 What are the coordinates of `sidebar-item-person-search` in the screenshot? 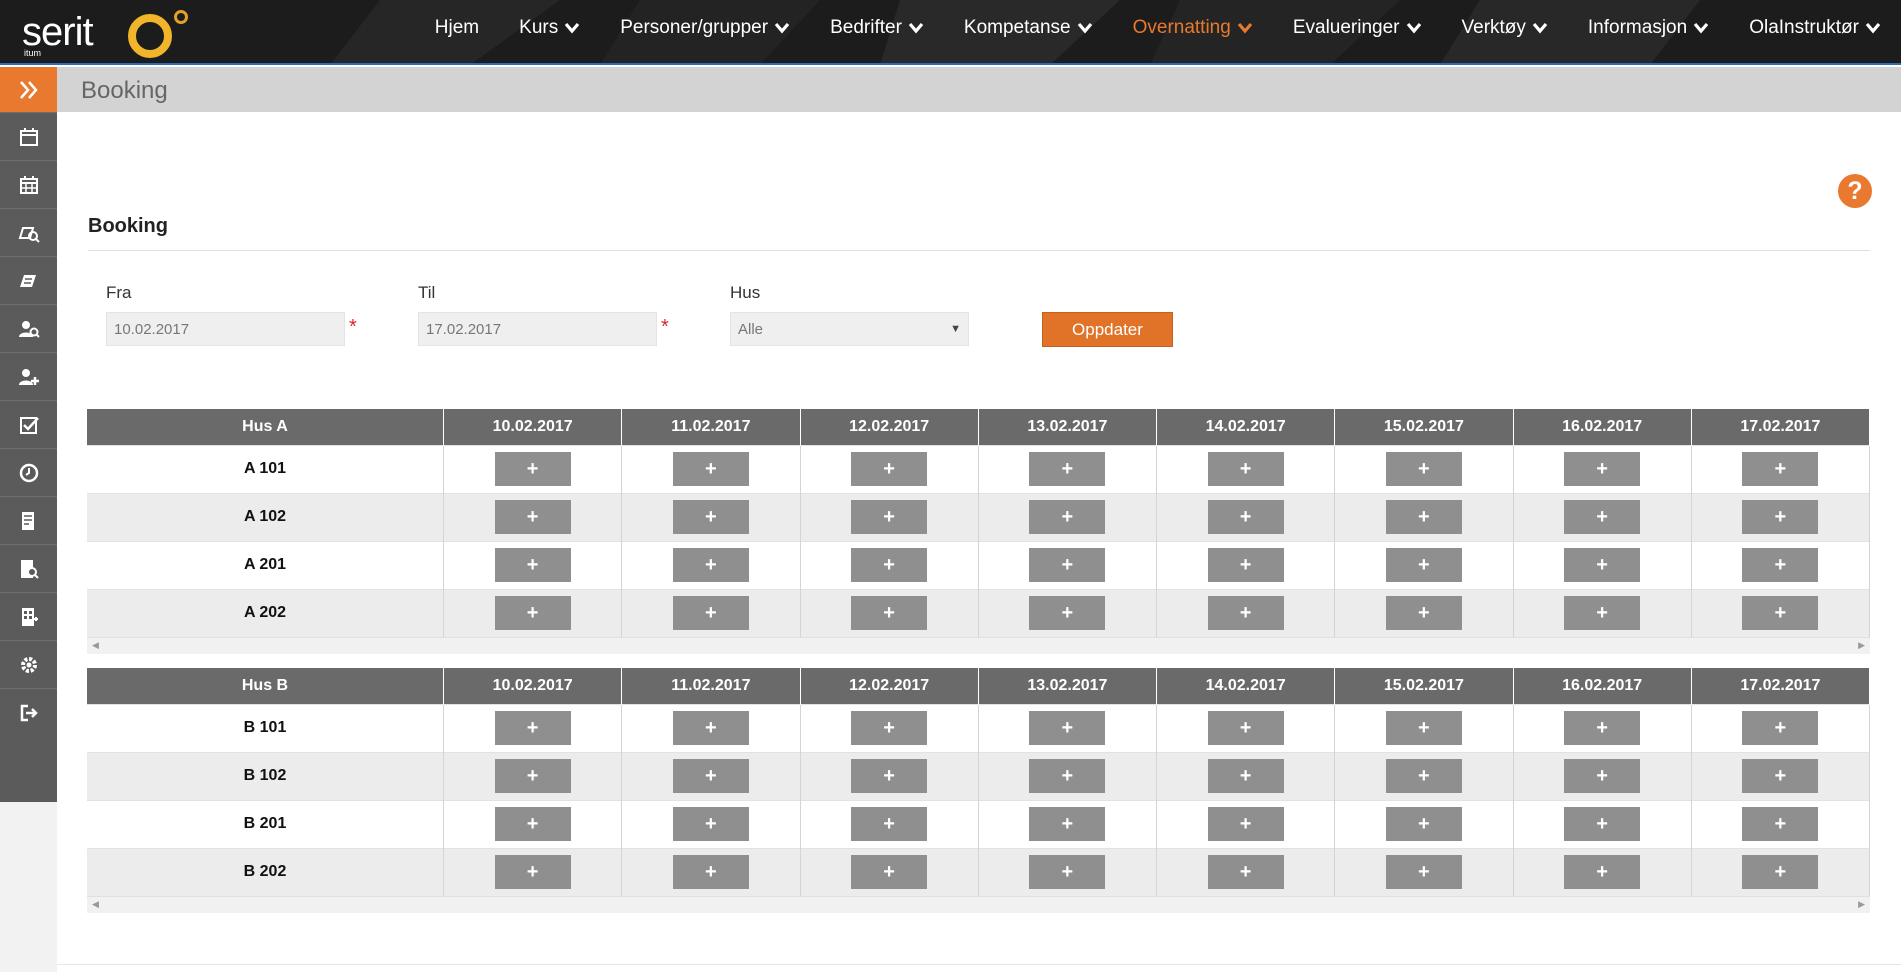 It's located at (28, 328).